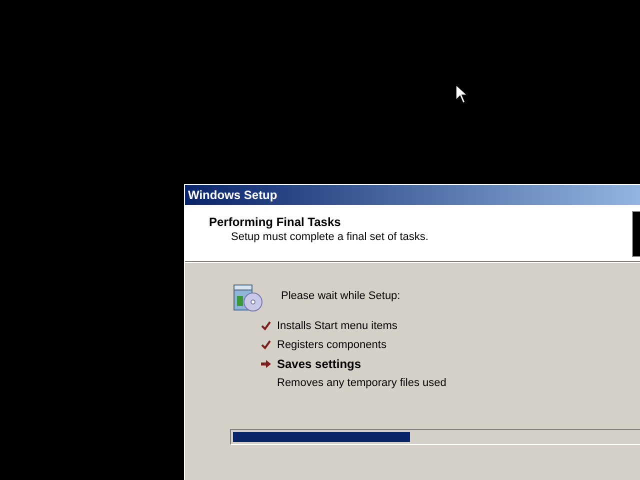  What do you see at coordinates (275, 222) in the screenshot?
I see `header-title: Performing Final Tasks` at bounding box center [275, 222].